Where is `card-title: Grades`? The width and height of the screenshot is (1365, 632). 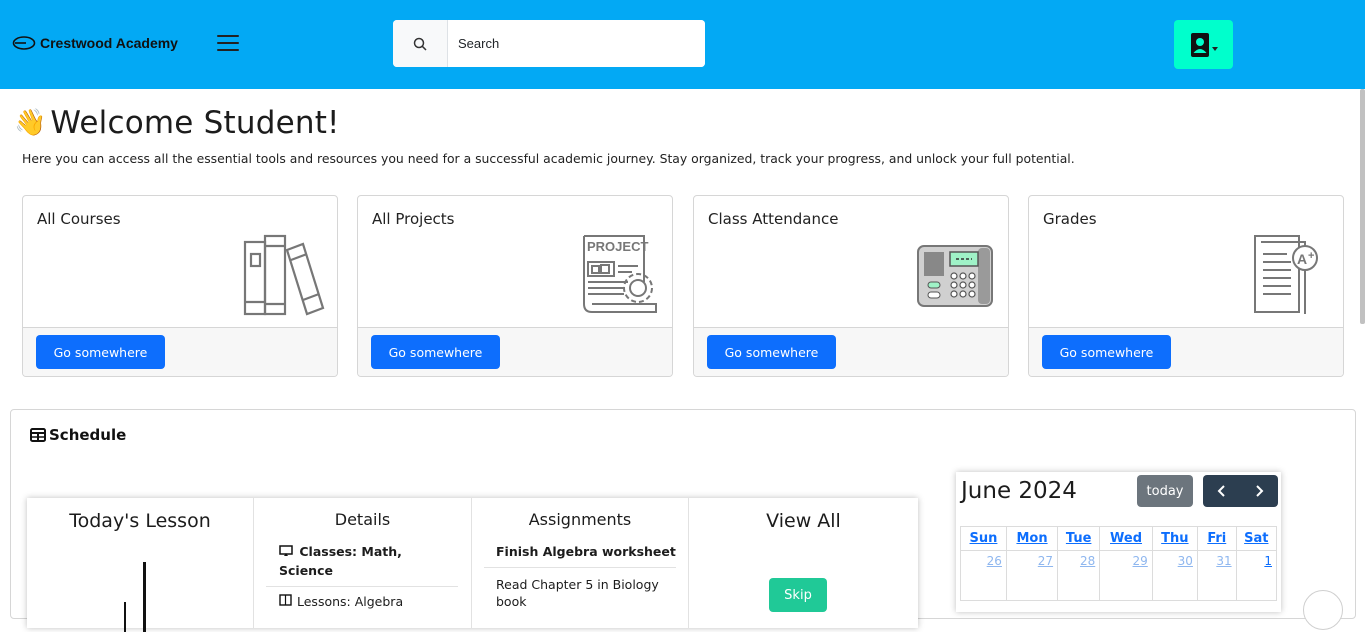
card-title: Grades is located at coordinates (1070, 219).